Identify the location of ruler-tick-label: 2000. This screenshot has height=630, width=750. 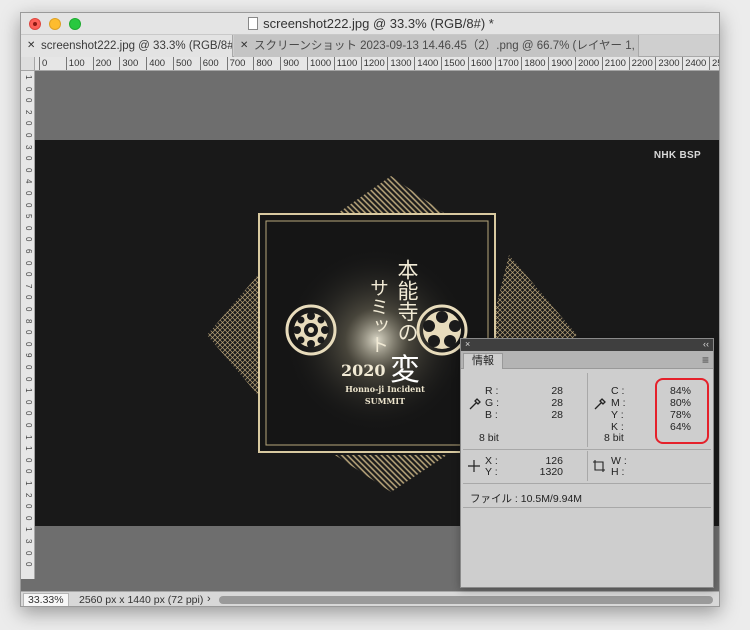
(587, 63).